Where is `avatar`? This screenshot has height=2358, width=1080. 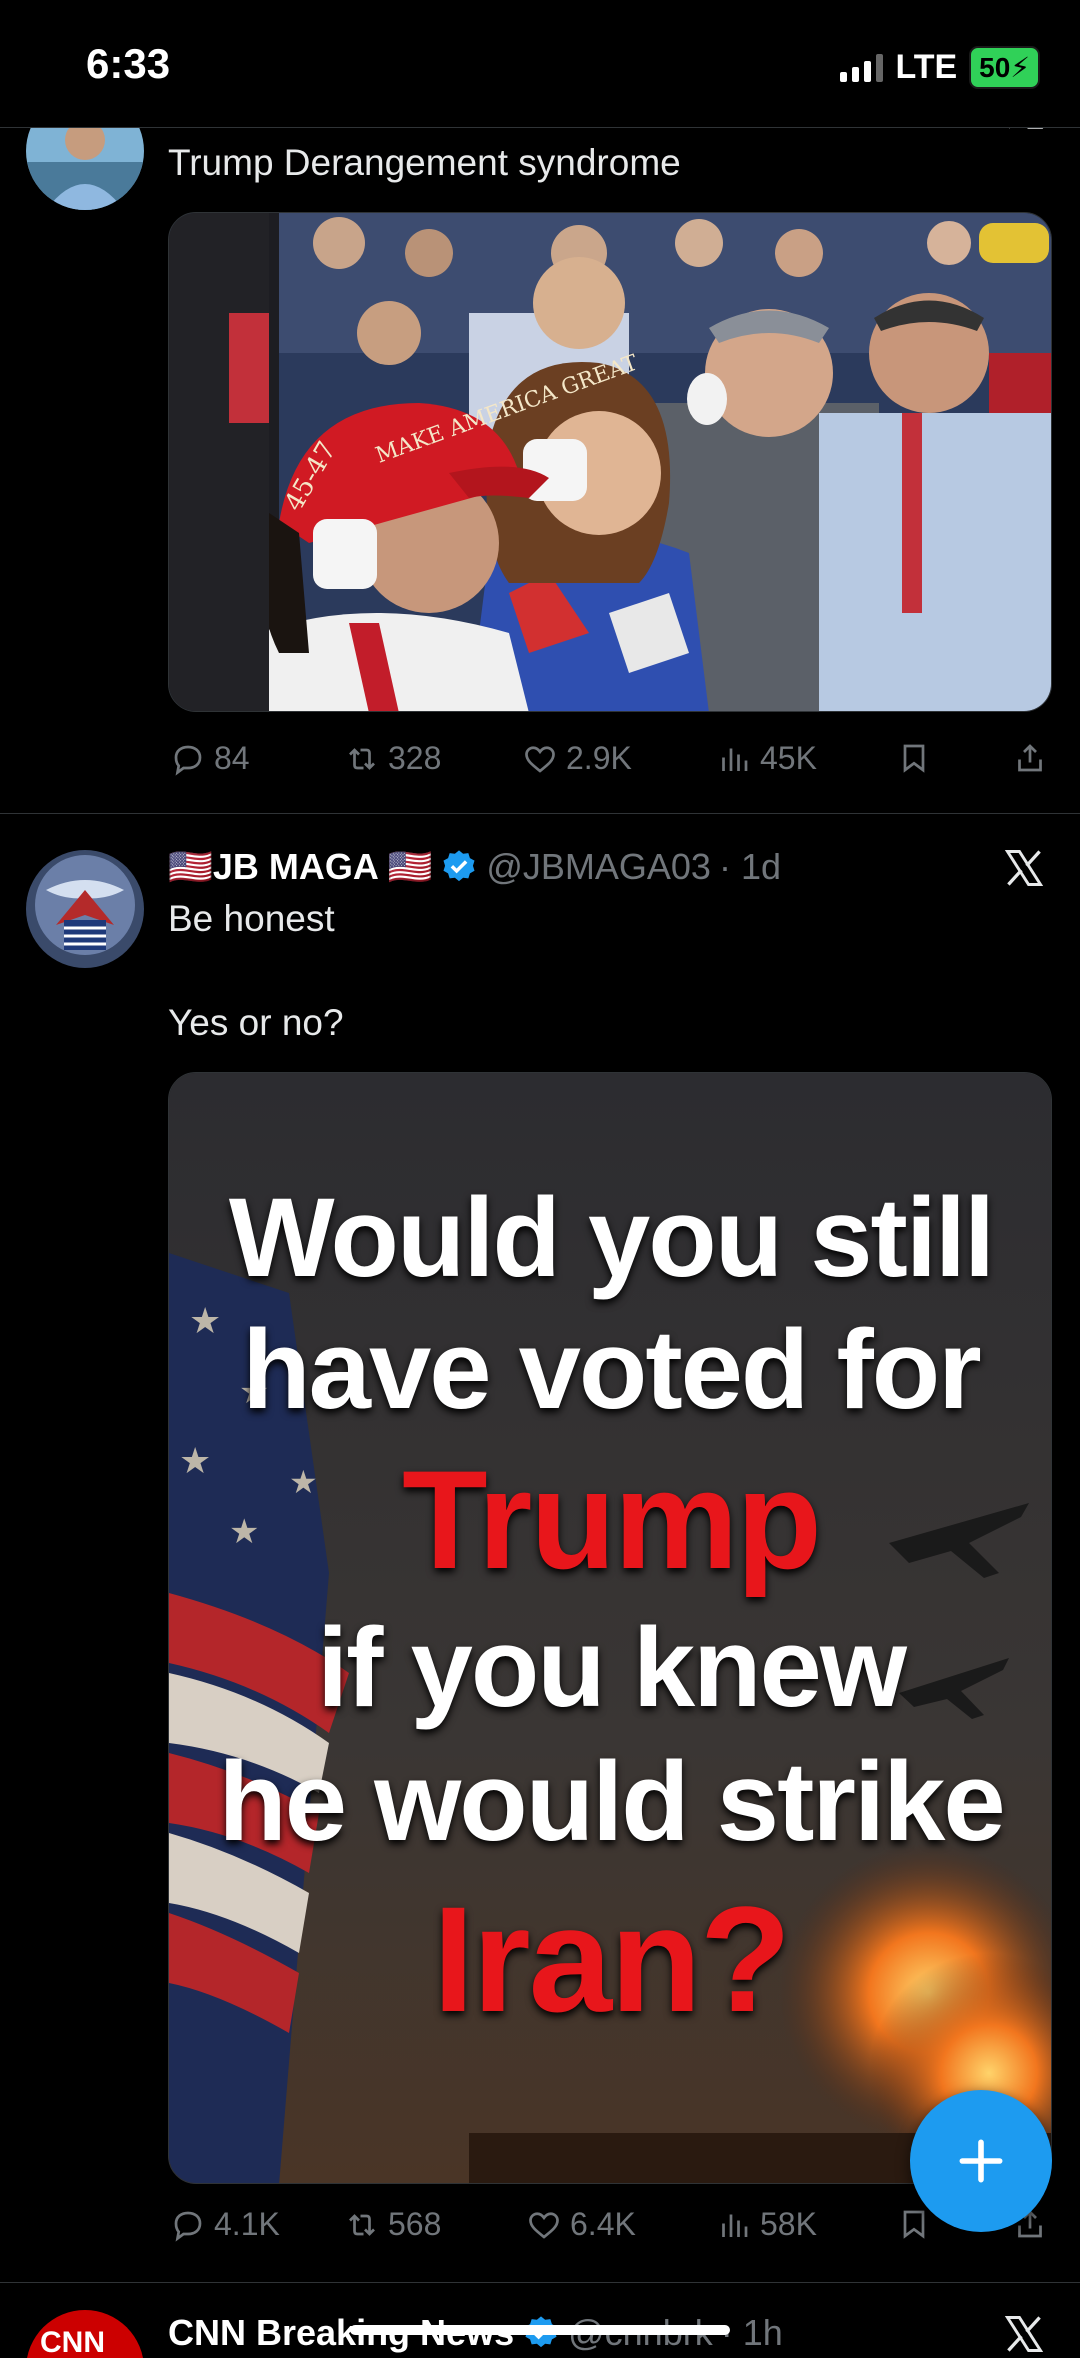 avatar is located at coordinates (85, 909).